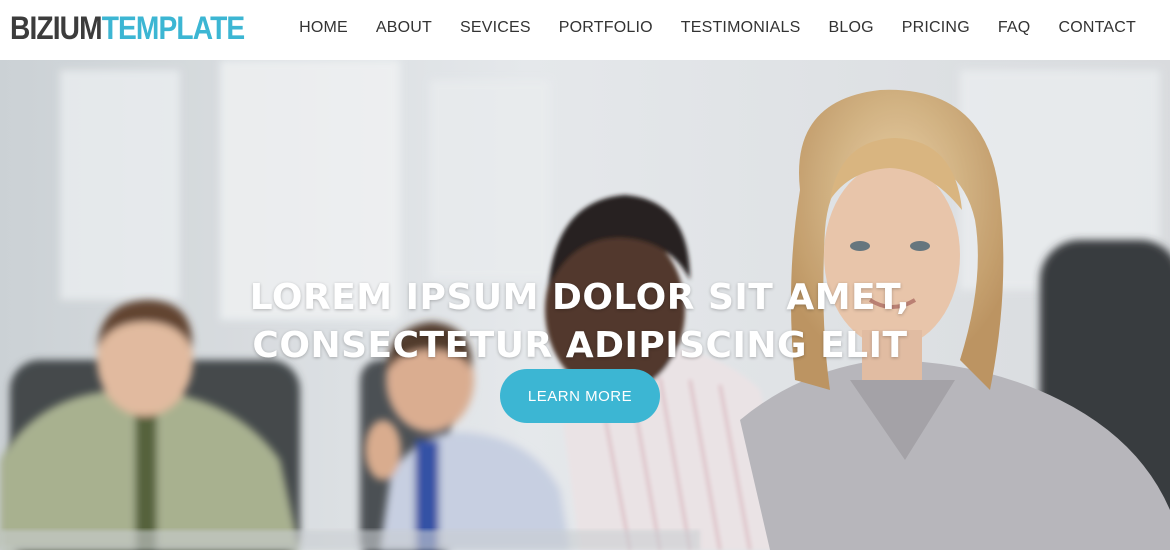  I want to click on logo-text-primary: BIZIUM, so click(56, 28).